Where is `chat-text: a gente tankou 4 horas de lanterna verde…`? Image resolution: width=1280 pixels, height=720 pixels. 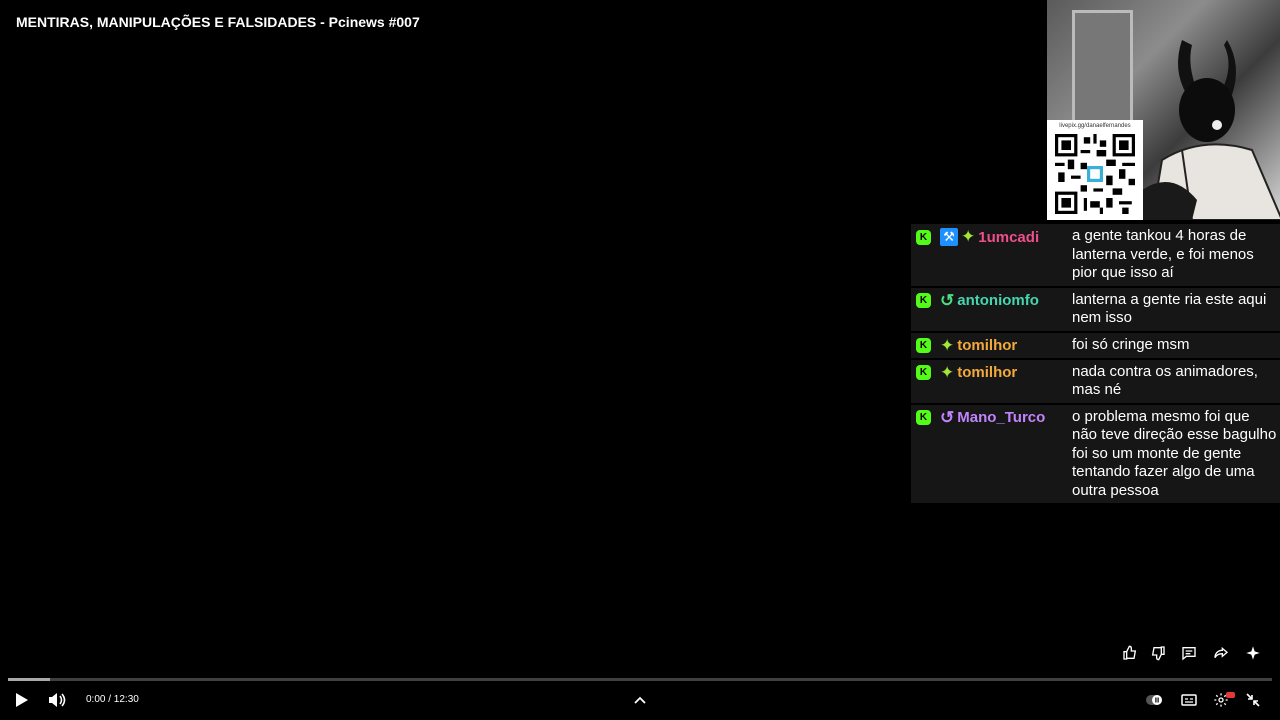 chat-text: a gente tankou 4 horas de lanterna verde… is located at coordinates (1163, 254).